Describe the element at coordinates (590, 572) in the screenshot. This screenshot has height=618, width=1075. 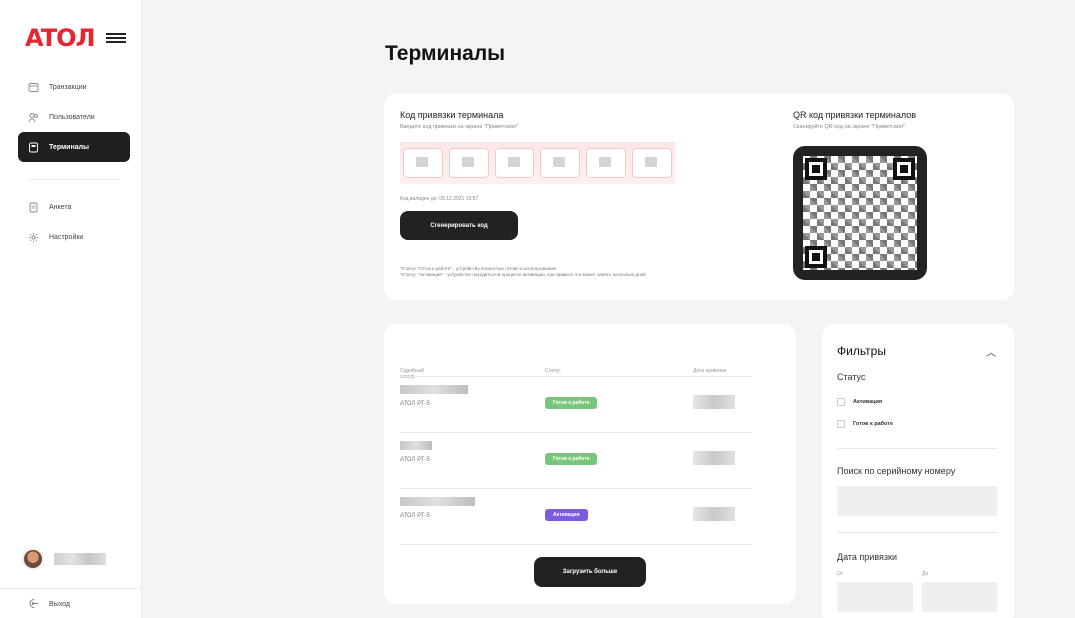
I see `load-more-button: Загрузить больше` at that location.